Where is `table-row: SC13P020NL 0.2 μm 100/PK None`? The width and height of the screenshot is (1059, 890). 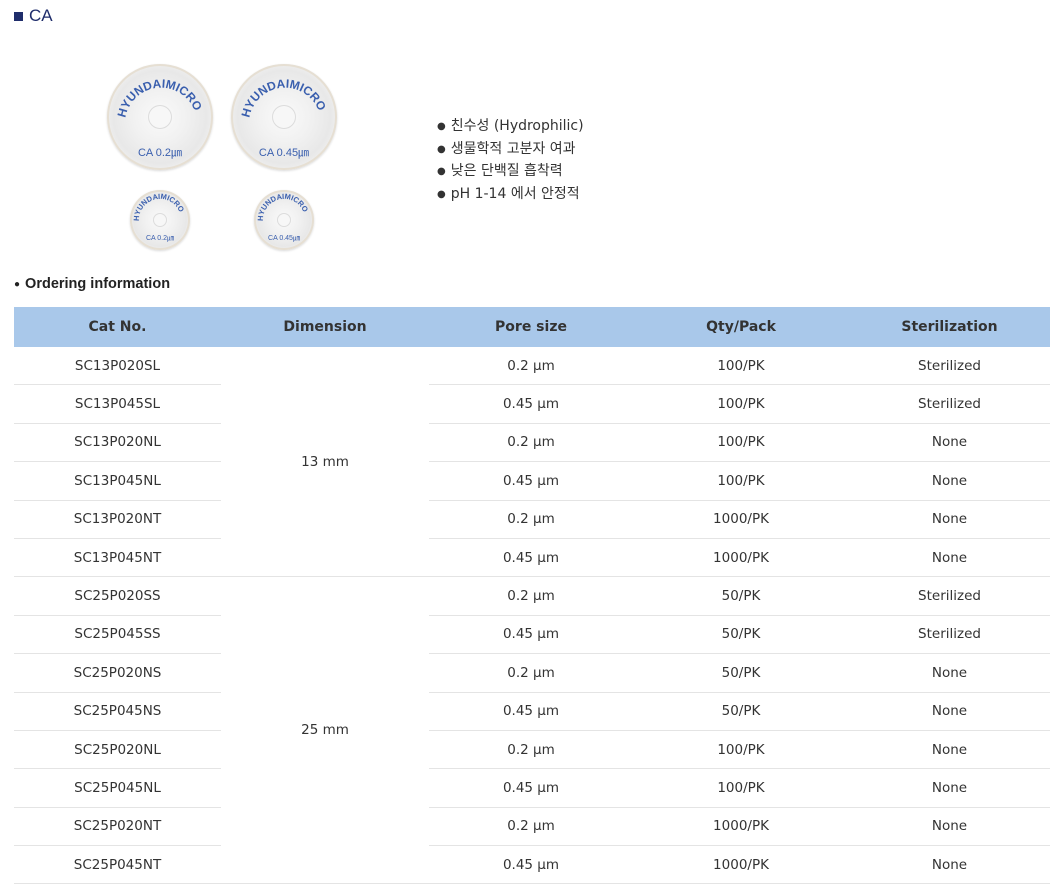 table-row: SC13P020NL 0.2 μm 100/PK None is located at coordinates (532, 443).